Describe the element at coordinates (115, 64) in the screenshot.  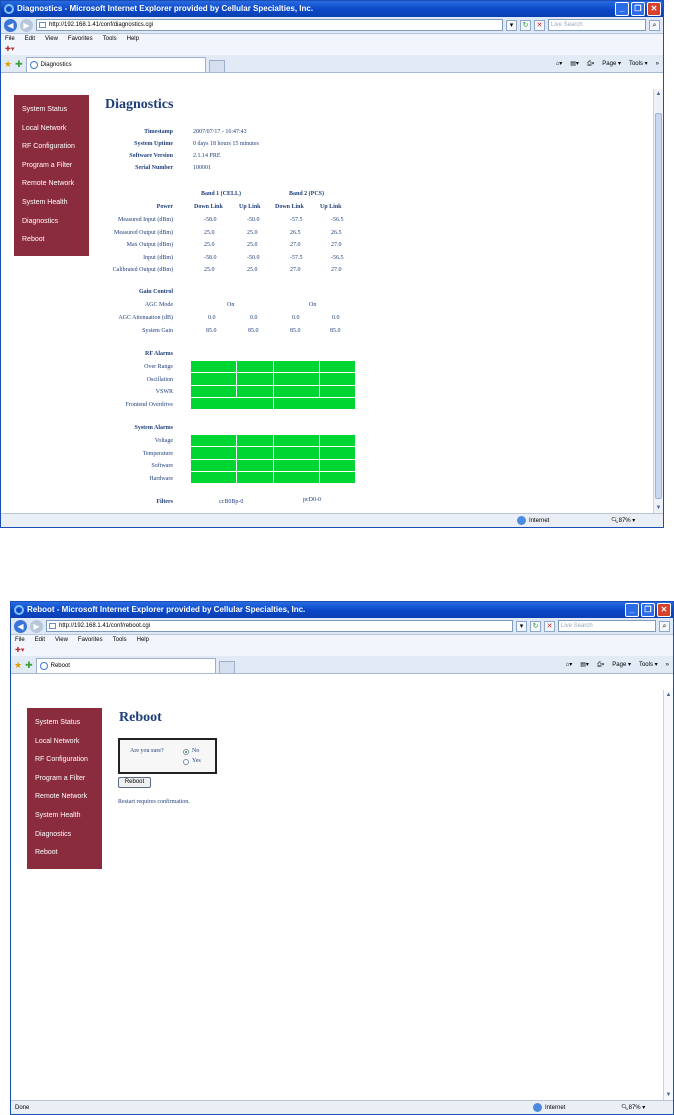
I see `tab-diagnostics: Diagnostics` at that location.